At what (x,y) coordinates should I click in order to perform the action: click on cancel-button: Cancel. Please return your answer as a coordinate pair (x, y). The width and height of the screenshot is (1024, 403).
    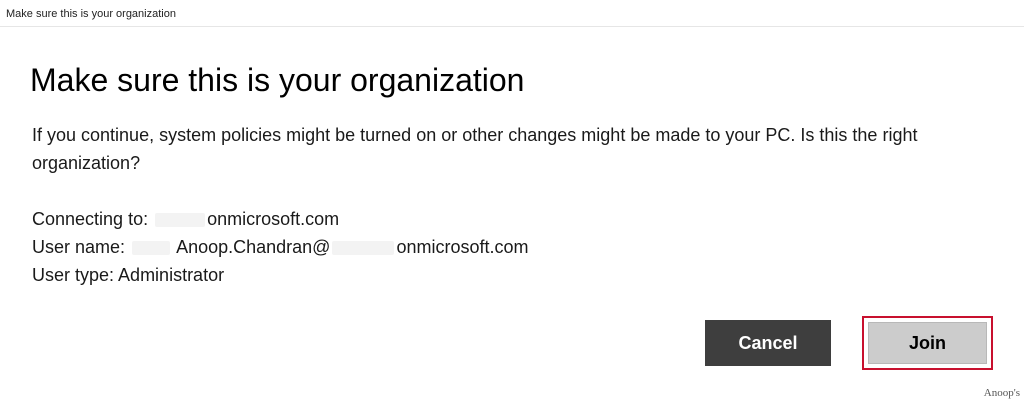
    Looking at the image, I should click on (768, 343).